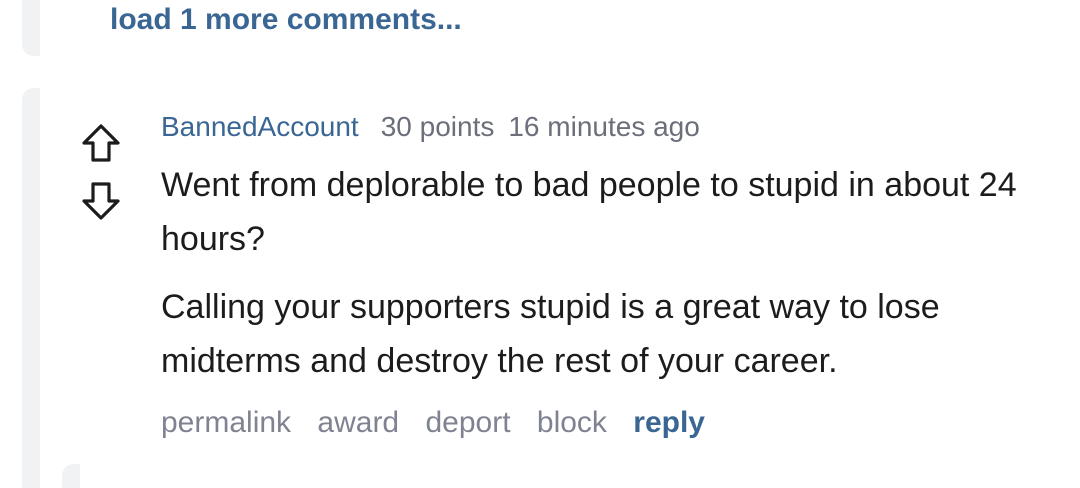 The width and height of the screenshot is (1080, 488). What do you see at coordinates (260, 126) in the screenshot?
I see `comment-author-link: BannedAccount` at bounding box center [260, 126].